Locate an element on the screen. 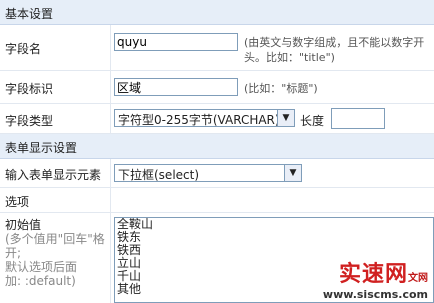 This screenshot has width=434, height=303. row-field-type: 字段类型 字符型0-255字节(VARCHAR) ▼ 长度 is located at coordinates (217, 119).